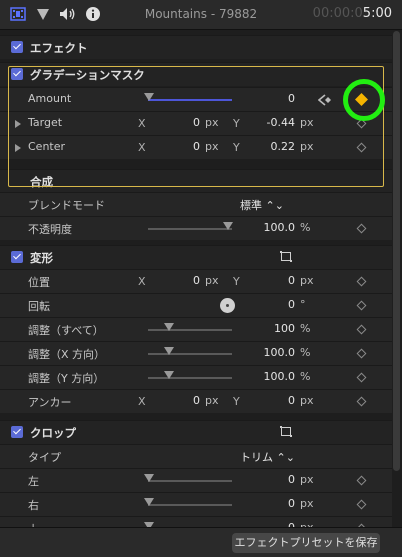 The height and width of the screenshot is (557, 402). What do you see at coordinates (196, 521) in the screenshot?
I see `crop-top-row: 上 0 px` at bounding box center [196, 521].